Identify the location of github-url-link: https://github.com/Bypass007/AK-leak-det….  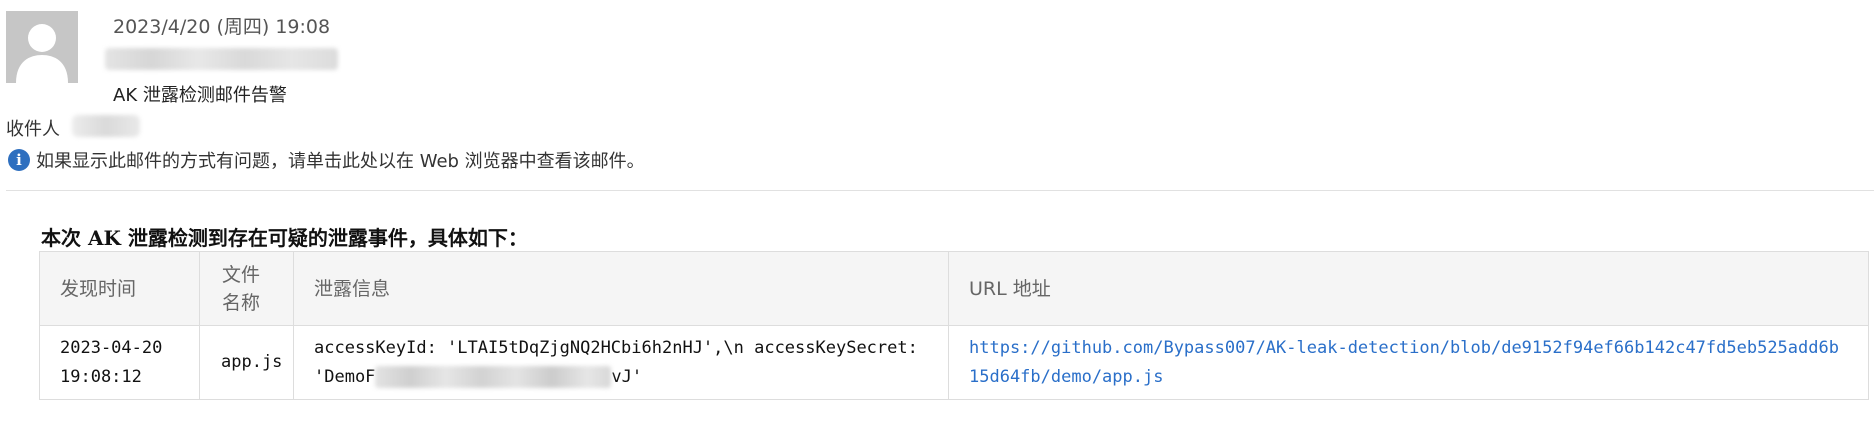
(1404, 362).